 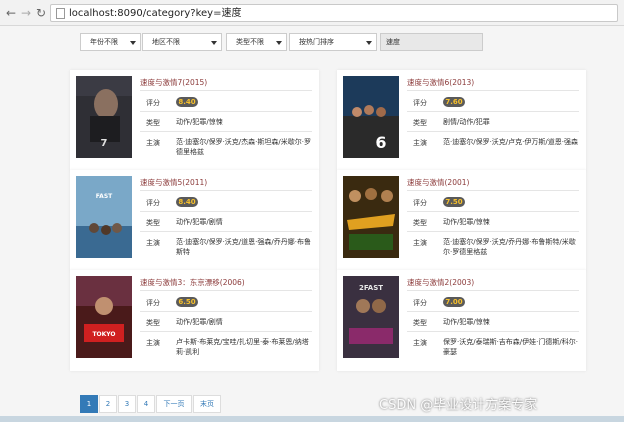 I want to click on movie-title: 速度与激情5(2011), so click(x=173, y=182).